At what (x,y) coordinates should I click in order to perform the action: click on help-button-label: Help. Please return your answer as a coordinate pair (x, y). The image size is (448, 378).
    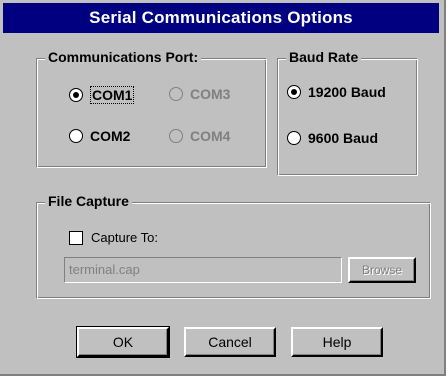
    Looking at the image, I should click on (337, 342).